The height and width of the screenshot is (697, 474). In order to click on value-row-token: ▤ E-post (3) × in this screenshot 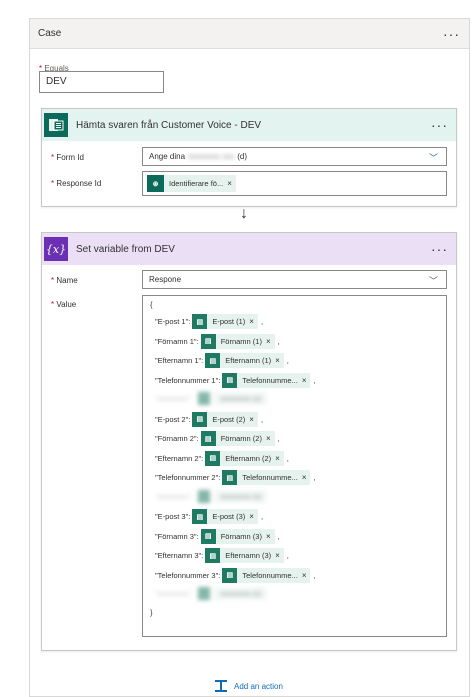, I will do `click(225, 516)`.